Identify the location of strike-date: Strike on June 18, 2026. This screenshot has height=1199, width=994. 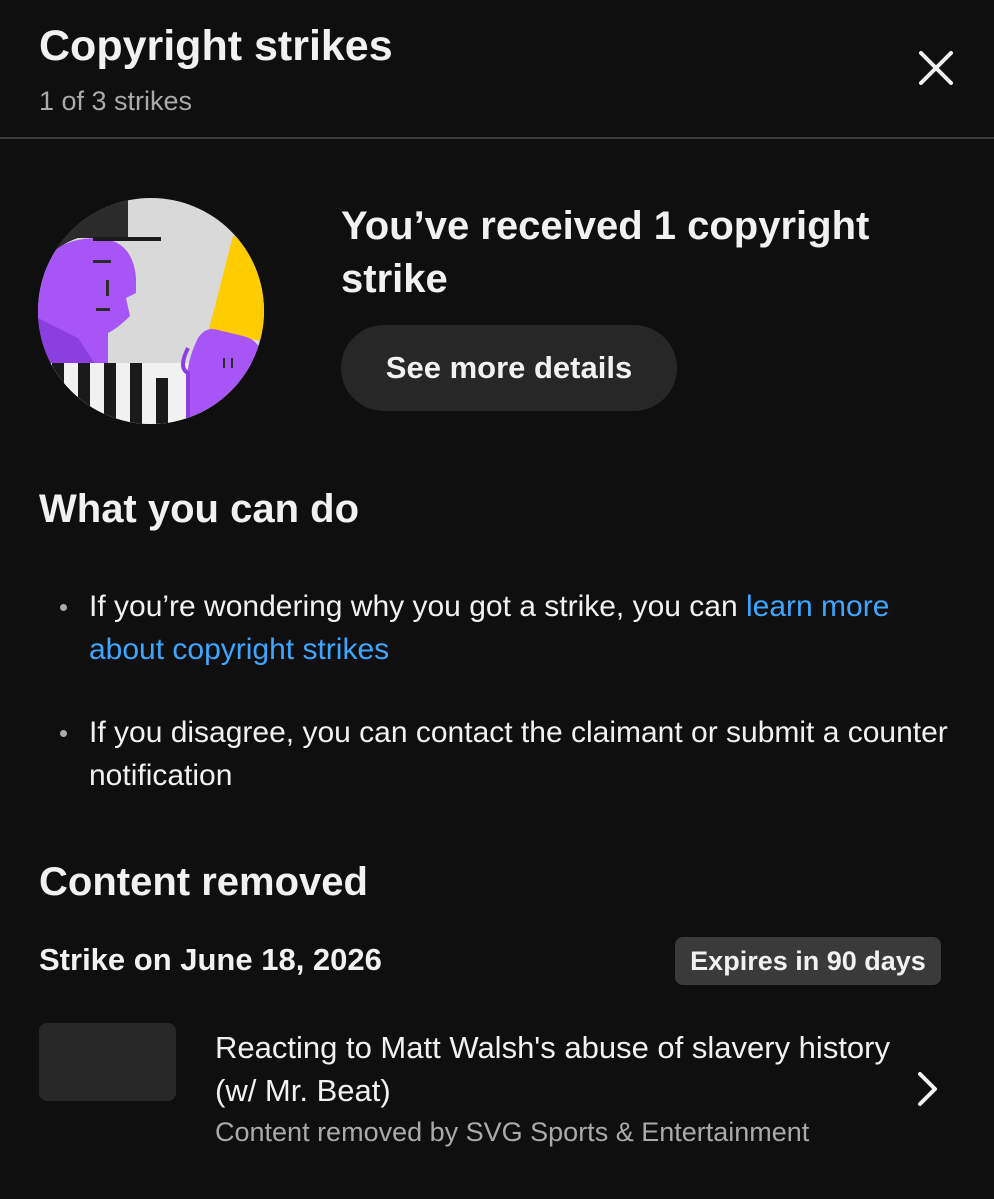
(210, 959).